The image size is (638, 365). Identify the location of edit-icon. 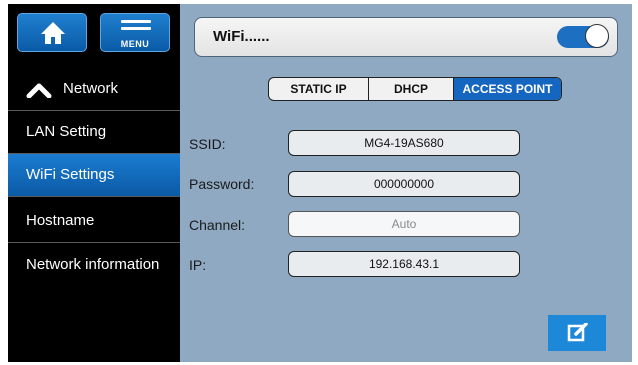
(577, 332).